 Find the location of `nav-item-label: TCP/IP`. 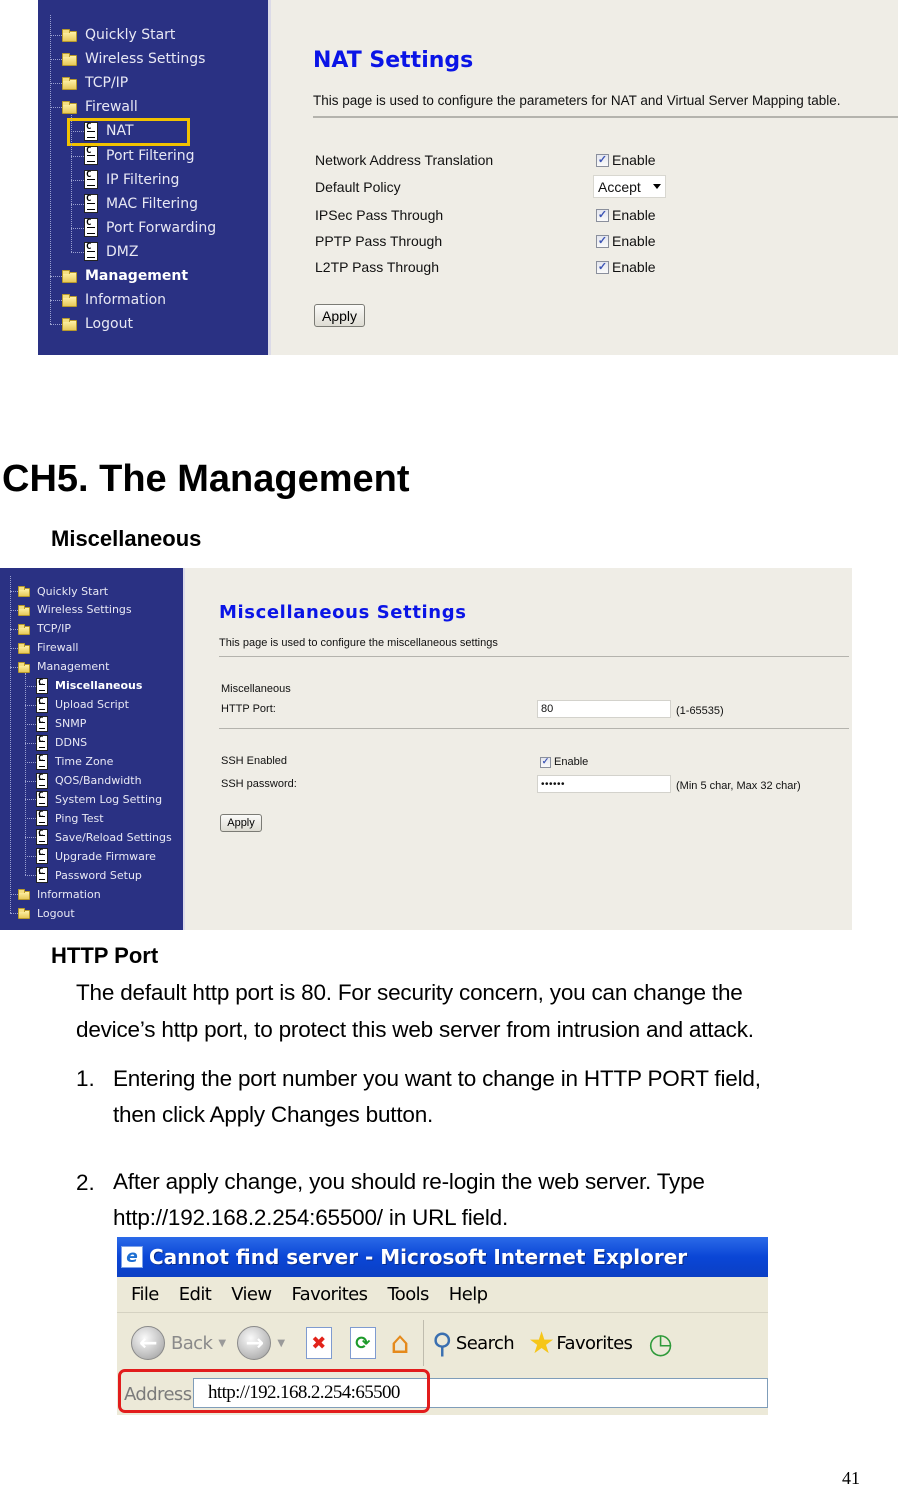

nav-item-label: TCP/IP is located at coordinates (54, 629).